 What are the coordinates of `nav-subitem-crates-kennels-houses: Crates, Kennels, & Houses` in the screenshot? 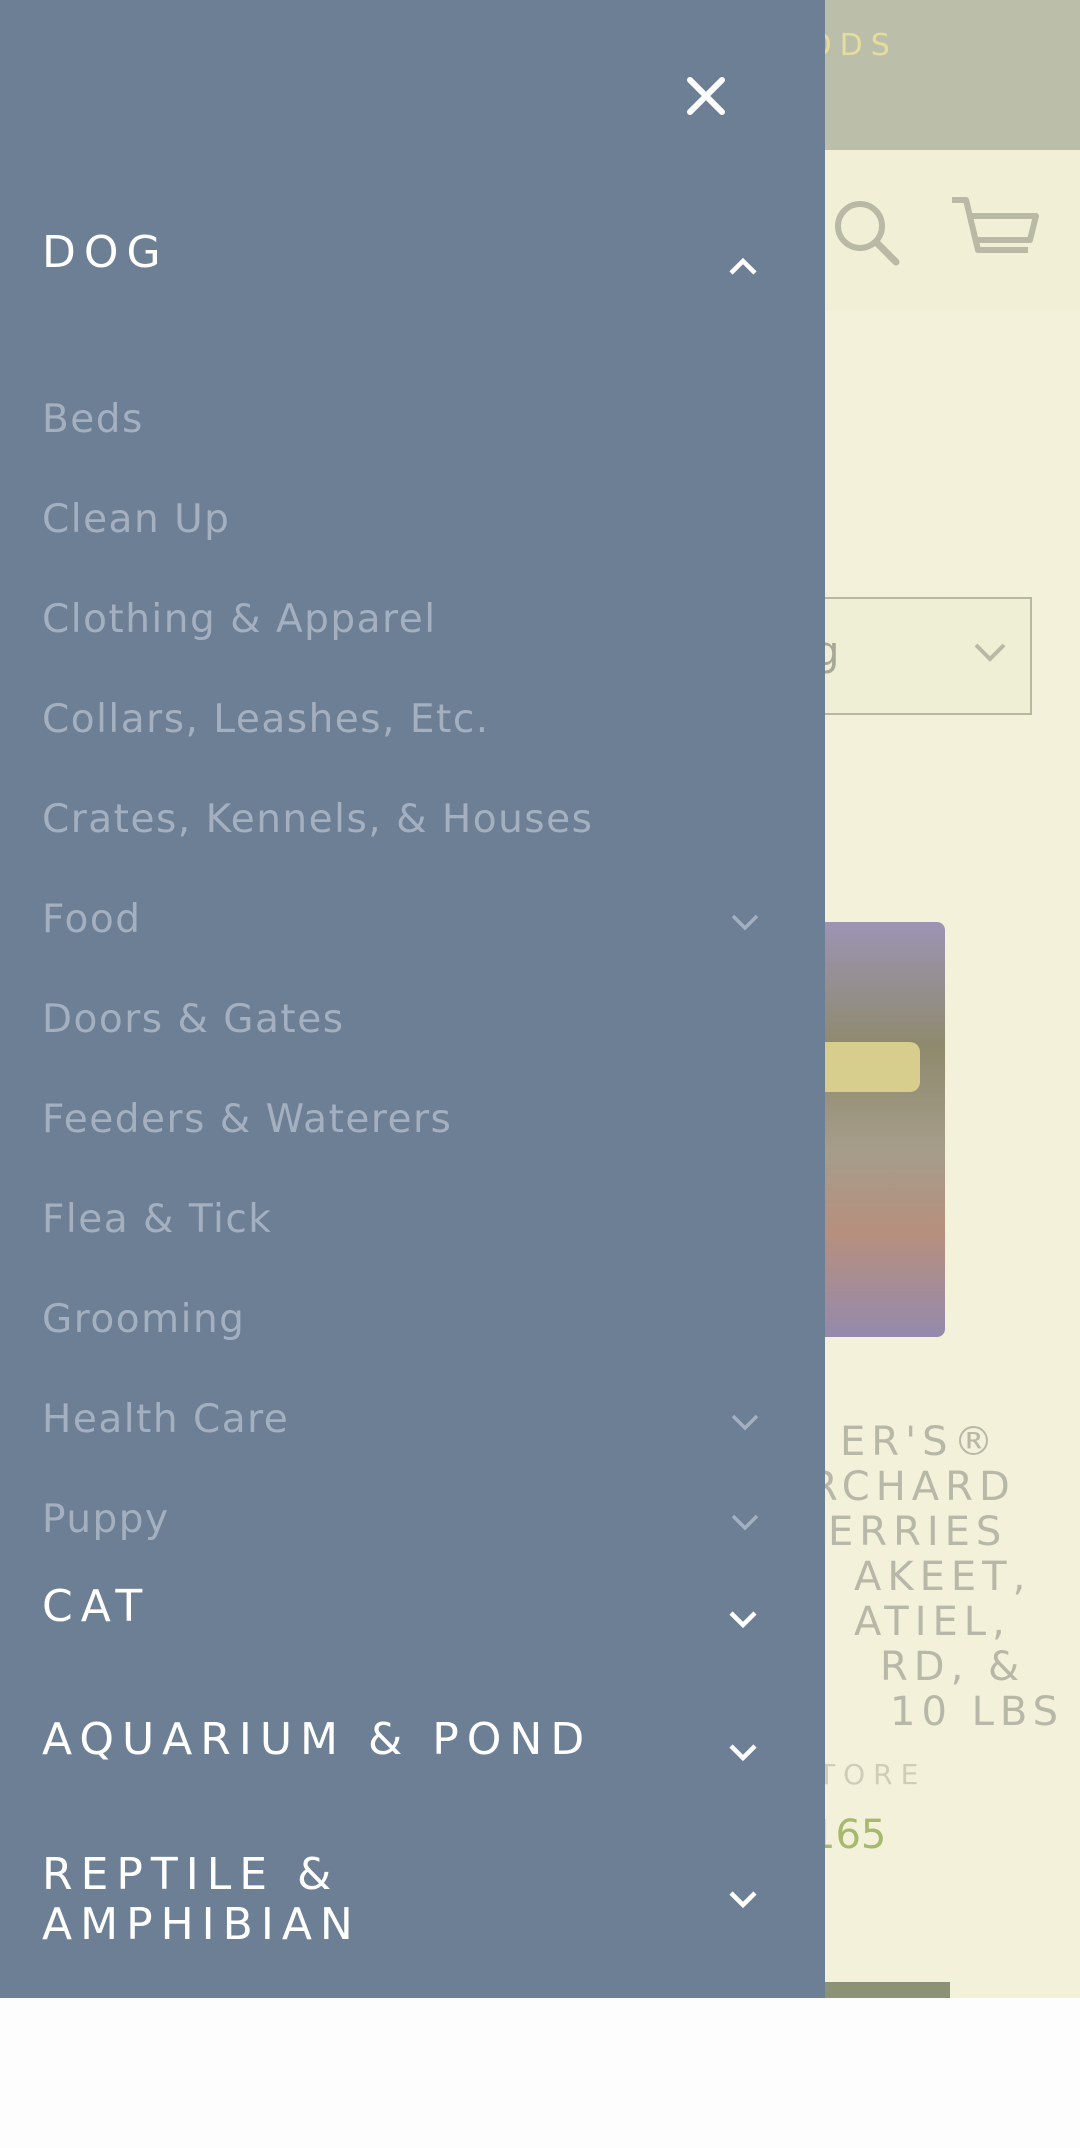 It's located at (412, 819).